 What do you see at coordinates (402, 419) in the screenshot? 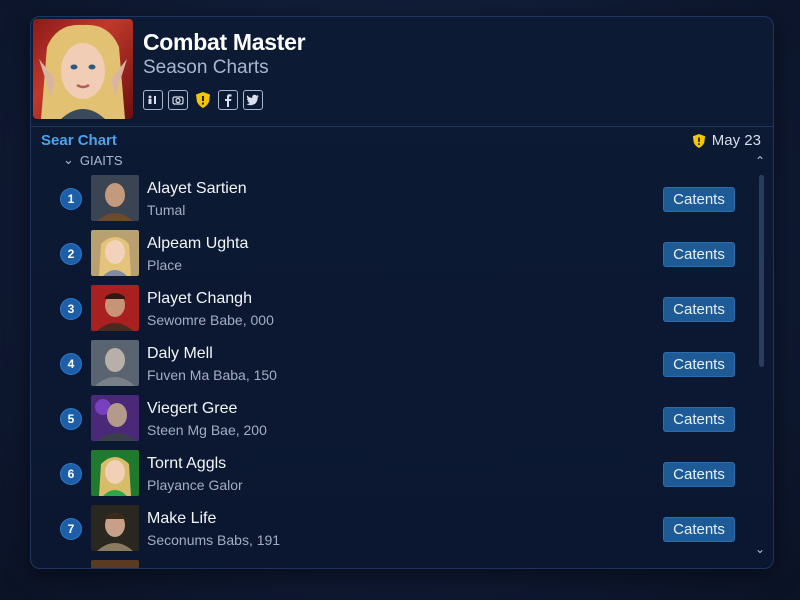
I see `list-item: 5 Viegert Gree Steen Mg Bae, 200 Catents` at bounding box center [402, 419].